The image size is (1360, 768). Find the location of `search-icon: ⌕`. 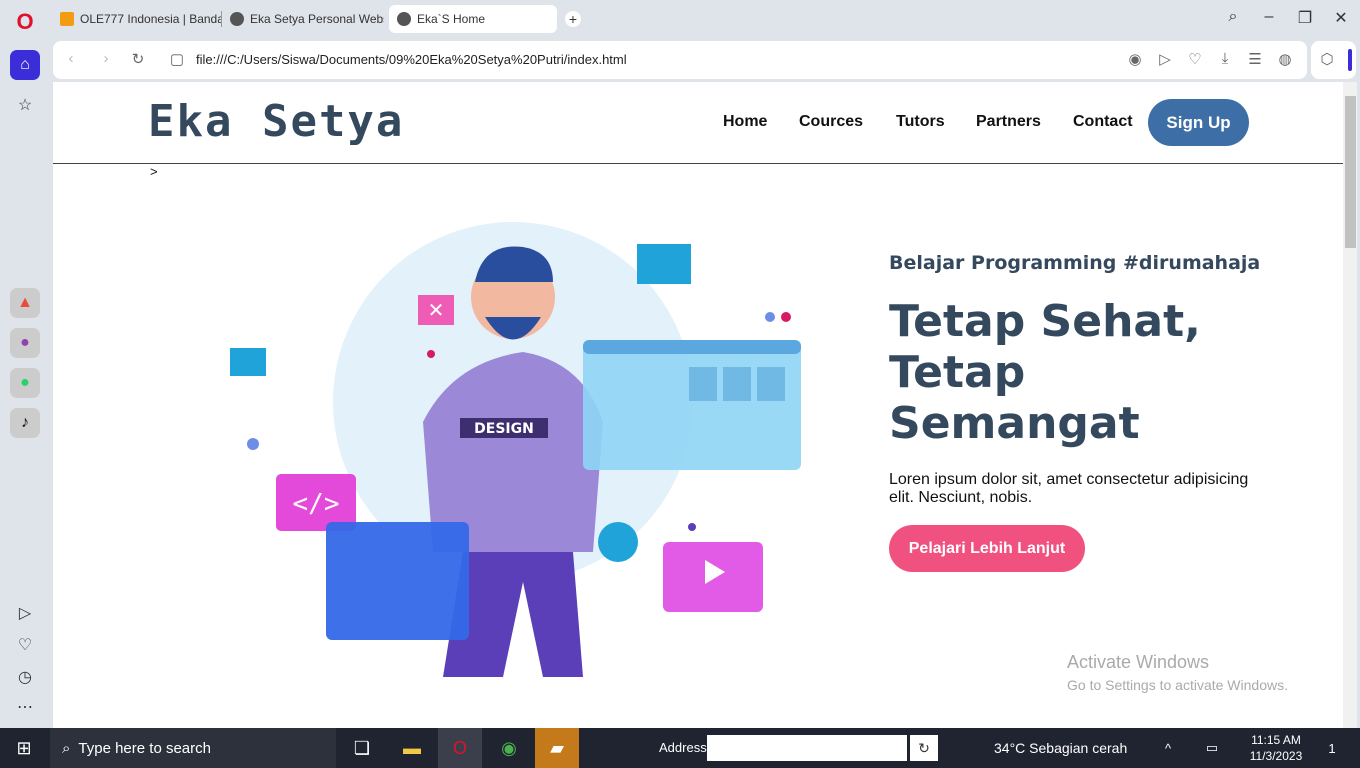

search-icon: ⌕ is located at coordinates (66, 748).